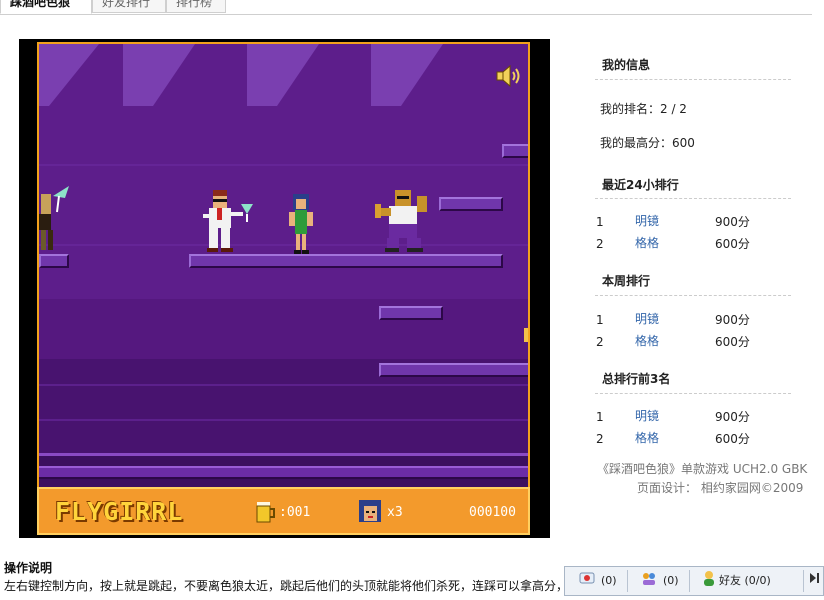  Describe the element at coordinates (265, 512) in the screenshot. I see `beer-mug-icon` at that location.